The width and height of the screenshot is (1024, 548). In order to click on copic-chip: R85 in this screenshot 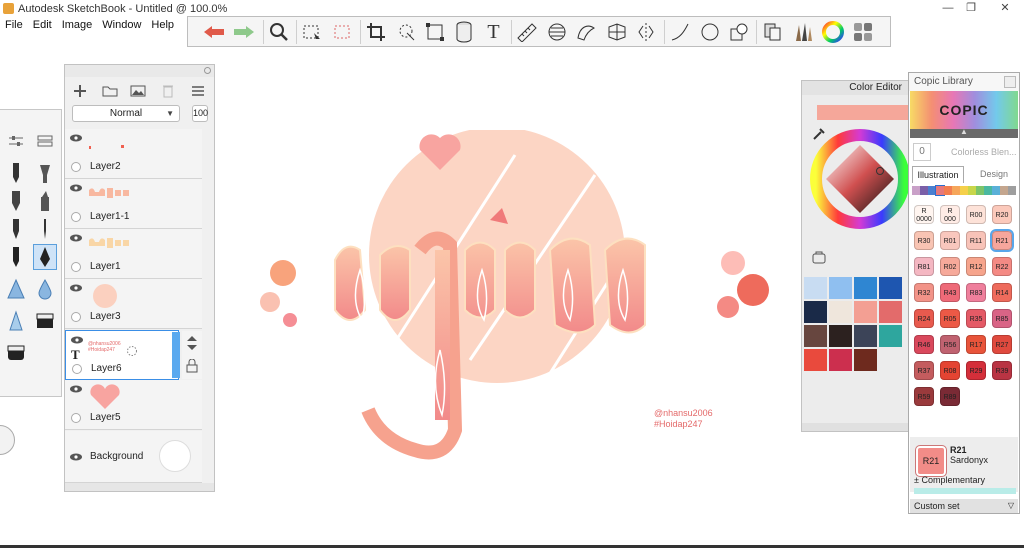, I will do `click(1002, 318)`.